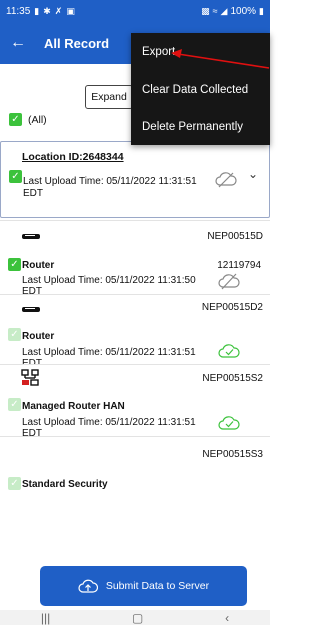  What do you see at coordinates (261, 10) in the screenshot?
I see `battery-icon: ▮` at bounding box center [261, 10].